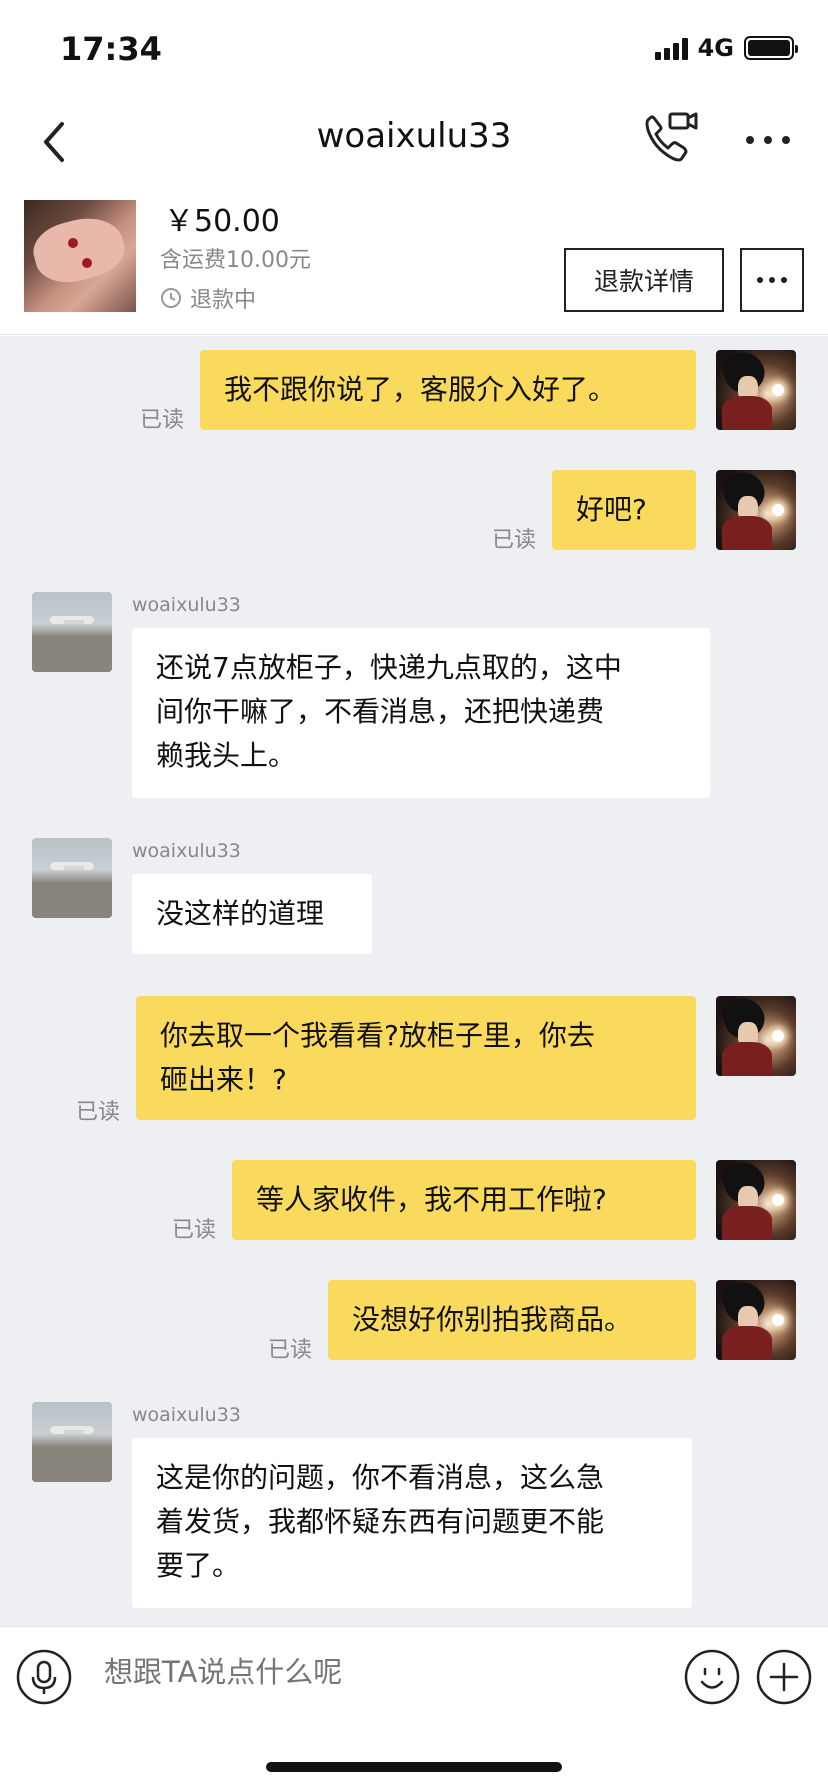 The width and height of the screenshot is (828, 1792). What do you see at coordinates (171, 298) in the screenshot?
I see `clock-icon` at bounding box center [171, 298].